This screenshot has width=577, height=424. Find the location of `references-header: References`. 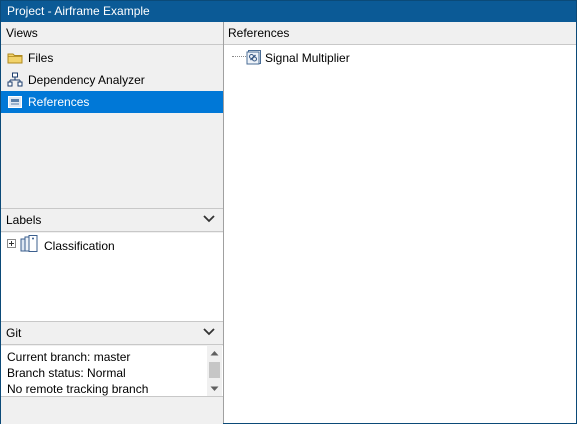

references-header: References is located at coordinates (400, 33).